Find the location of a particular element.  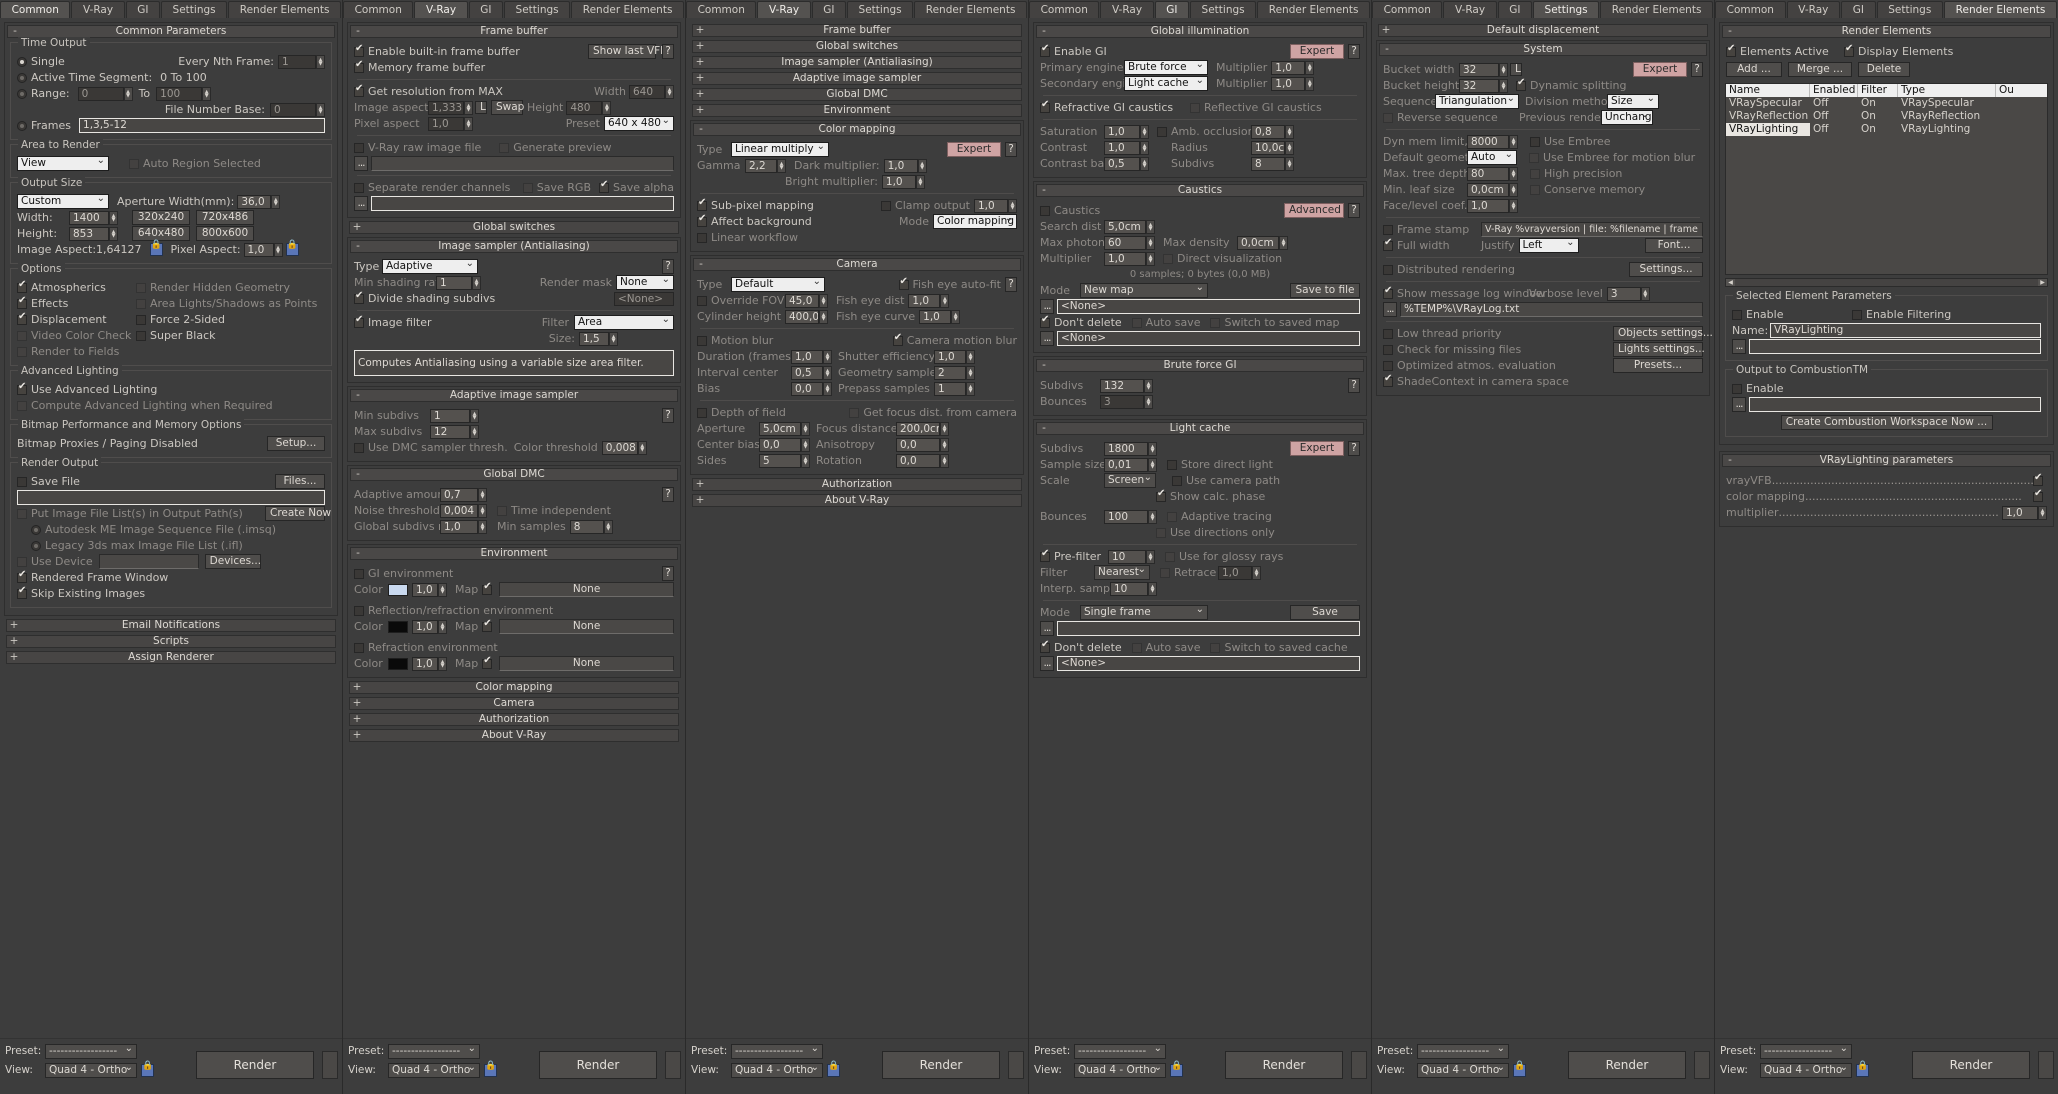

checkbox-sub-pixel-mapping is located at coordinates (702, 204).